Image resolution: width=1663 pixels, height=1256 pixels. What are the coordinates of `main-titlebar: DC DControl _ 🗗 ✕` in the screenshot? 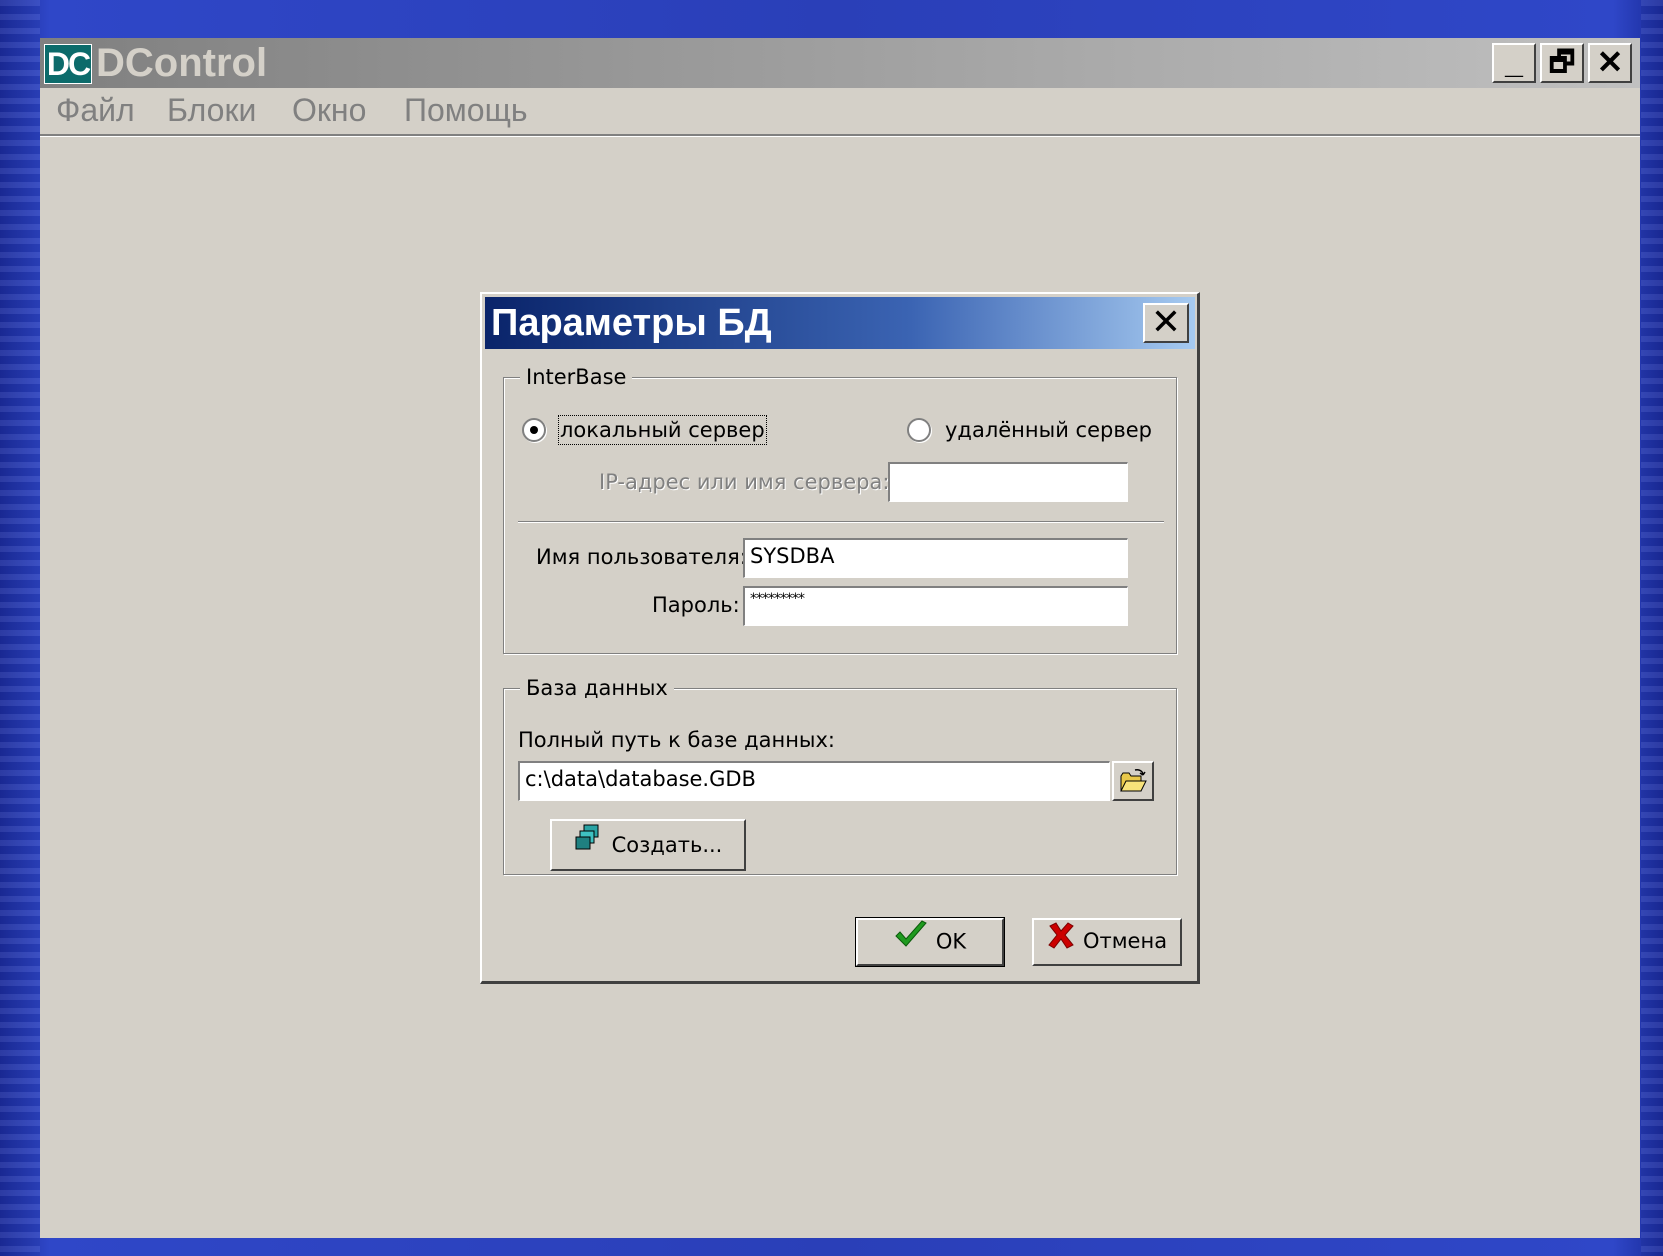 It's located at (840, 63).